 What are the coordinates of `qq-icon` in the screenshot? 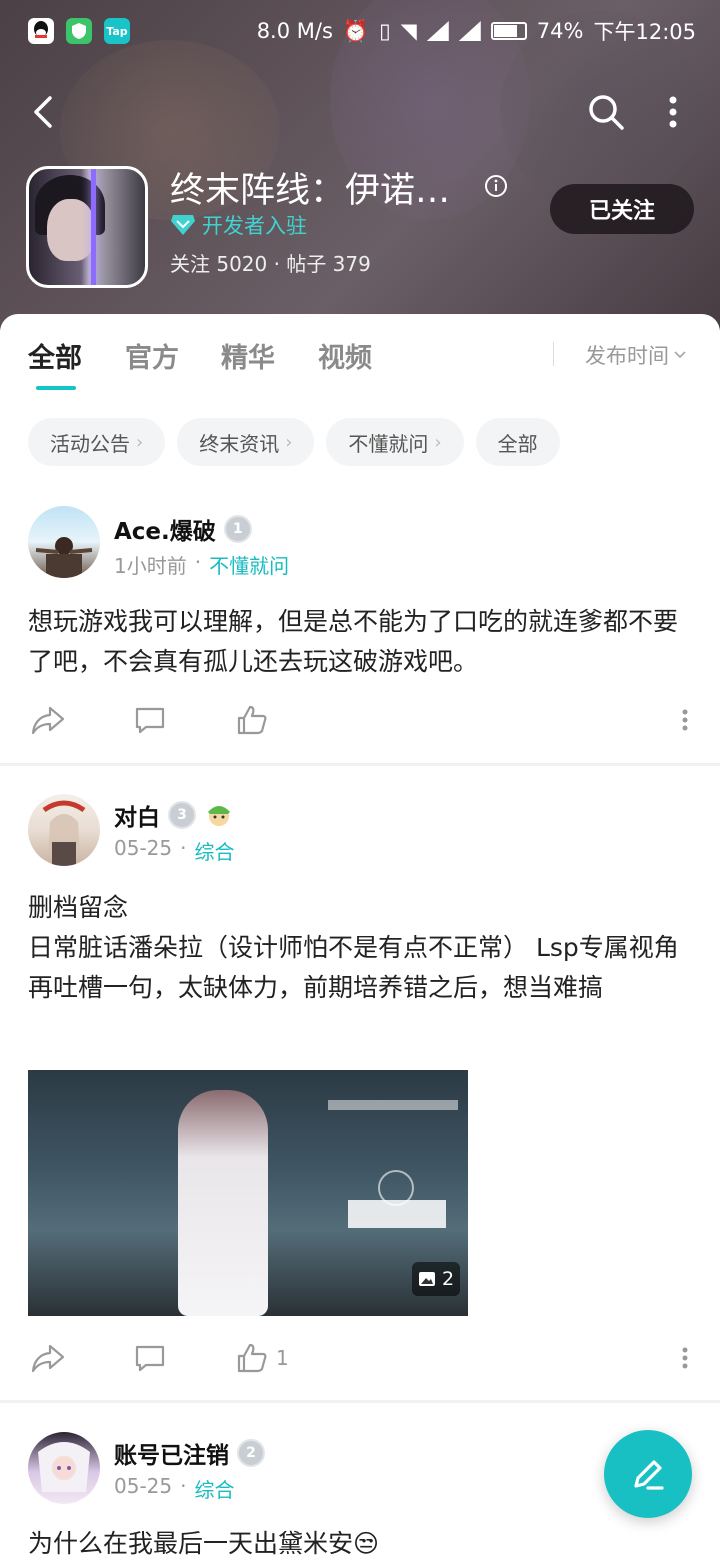 It's located at (41, 31).